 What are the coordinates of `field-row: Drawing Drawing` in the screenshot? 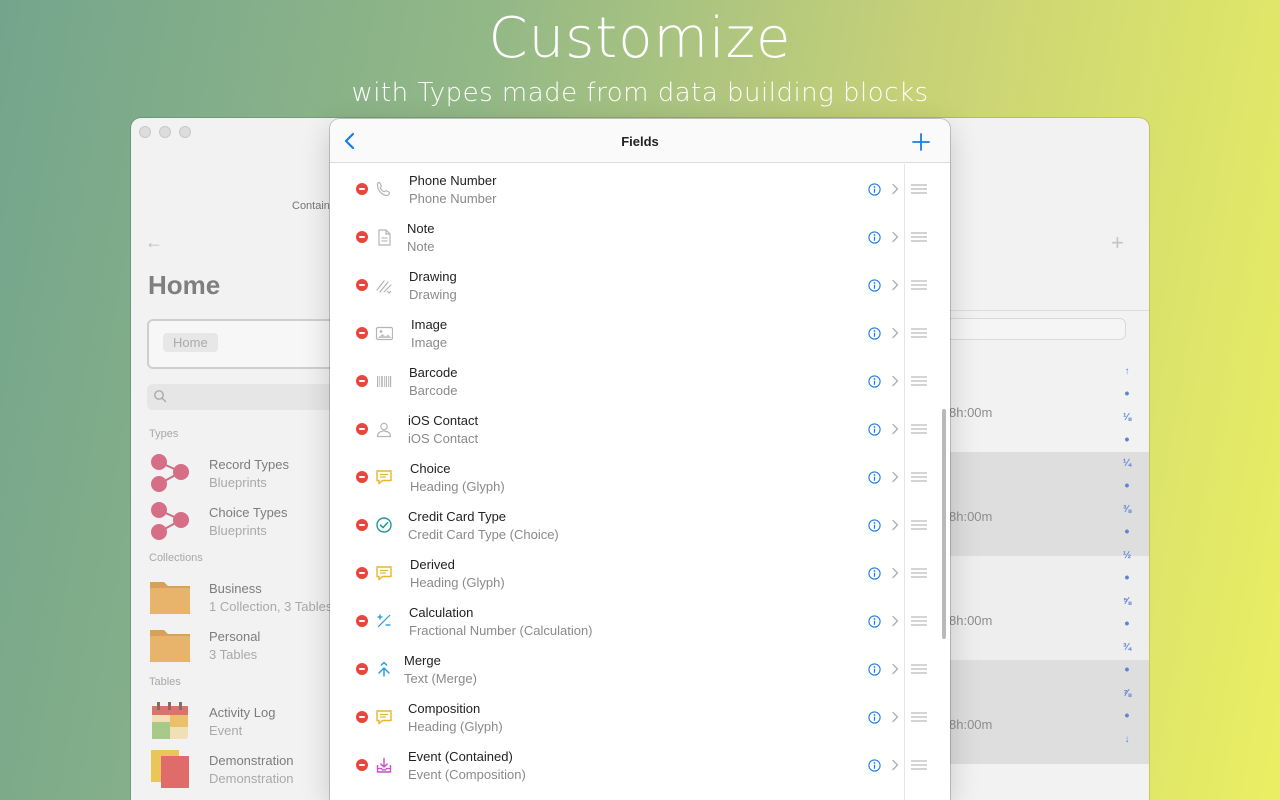 It's located at (640, 284).